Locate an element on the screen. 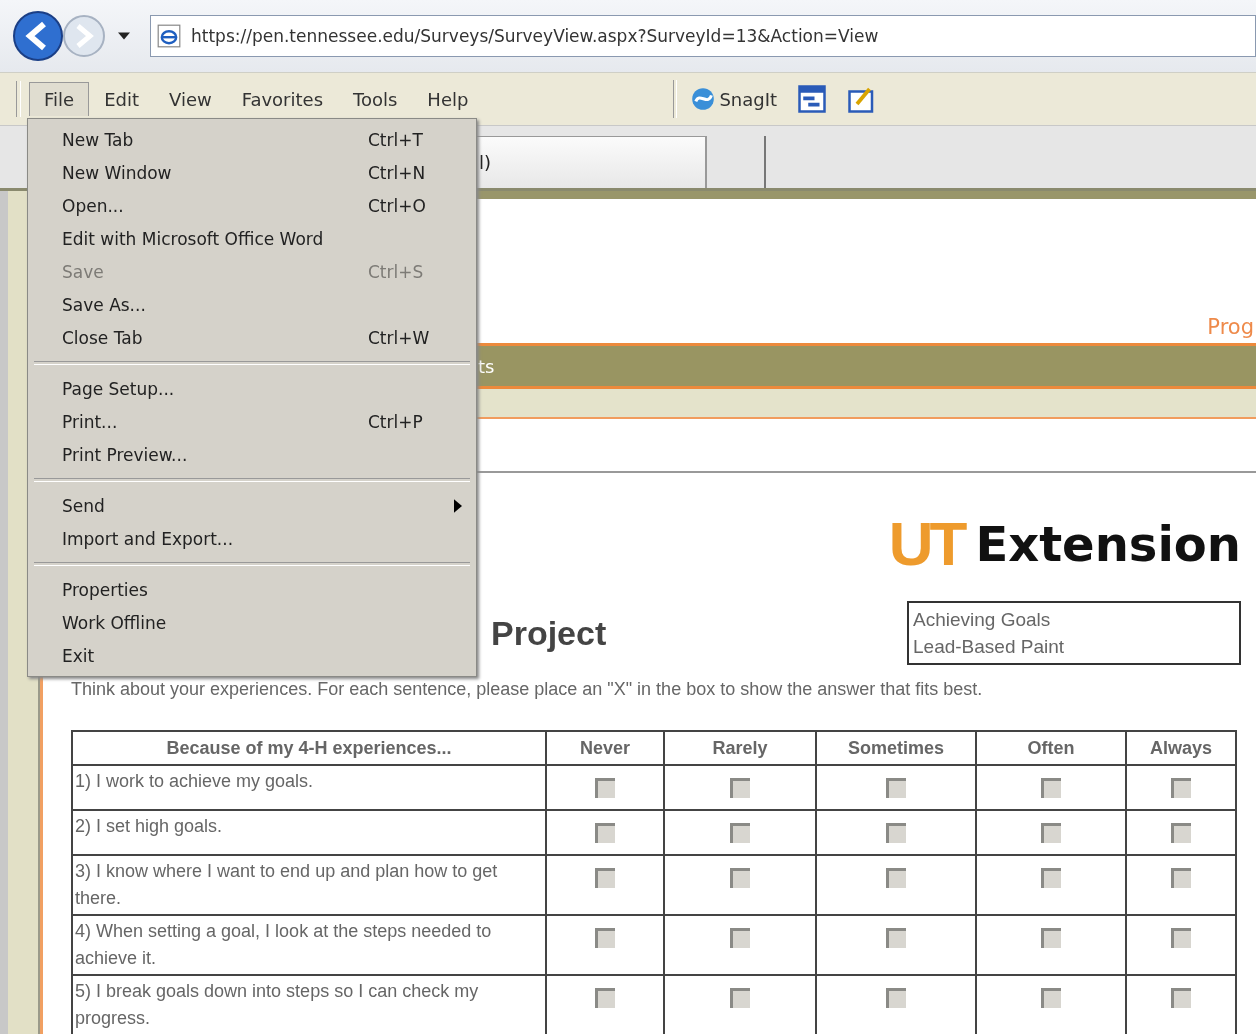 This screenshot has width=1256, height=1034. new-tab-button is located at coordinates (736, 162).